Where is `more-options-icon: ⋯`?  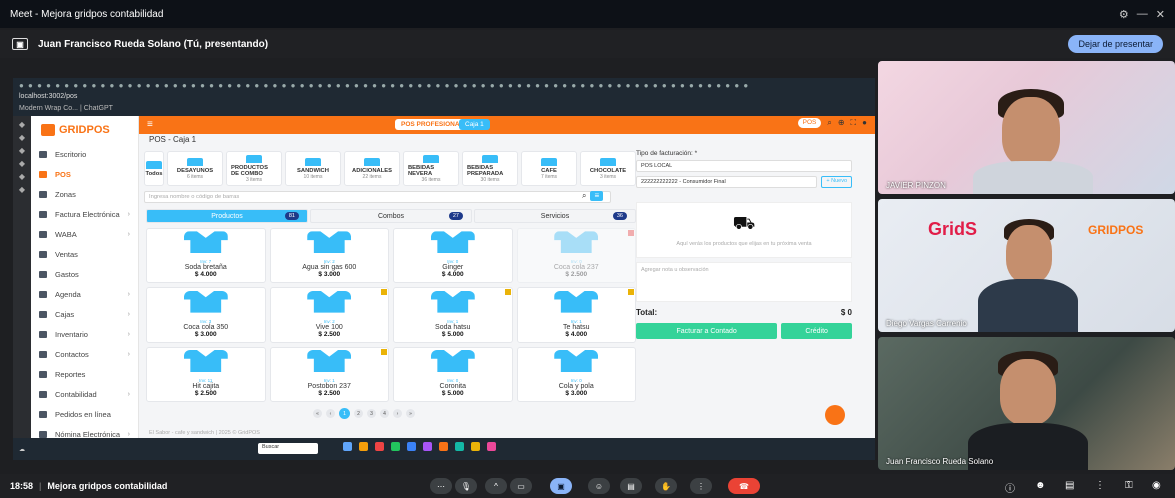
more-options-icon: ⋯ is located at coordinates (441, 486).